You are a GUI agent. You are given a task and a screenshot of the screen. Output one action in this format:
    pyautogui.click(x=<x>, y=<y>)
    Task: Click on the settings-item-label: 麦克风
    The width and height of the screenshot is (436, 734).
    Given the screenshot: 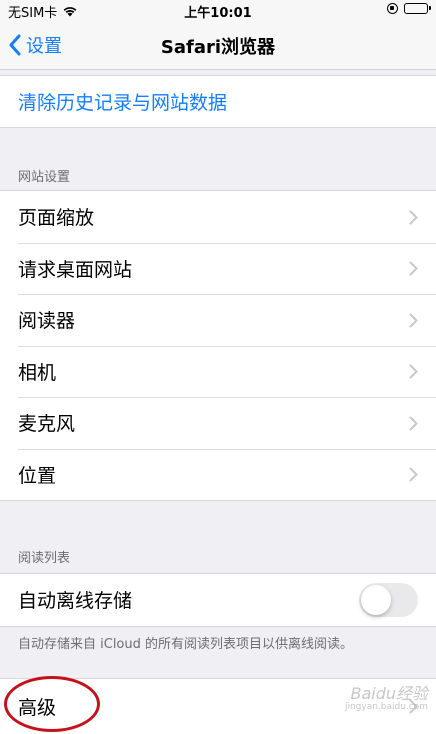 What is the action you would take?
    pyautogui.click(x=47, y=424)
    